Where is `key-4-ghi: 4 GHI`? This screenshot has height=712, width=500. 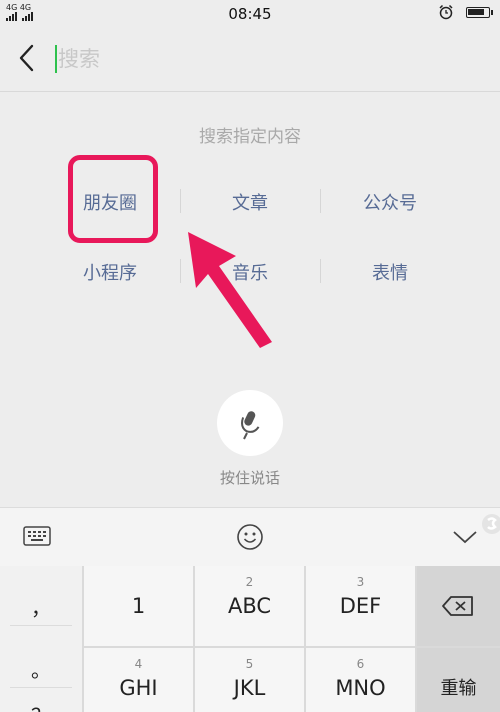 key-4-ghi: 4 GHI is located at coordinates (138, 680).